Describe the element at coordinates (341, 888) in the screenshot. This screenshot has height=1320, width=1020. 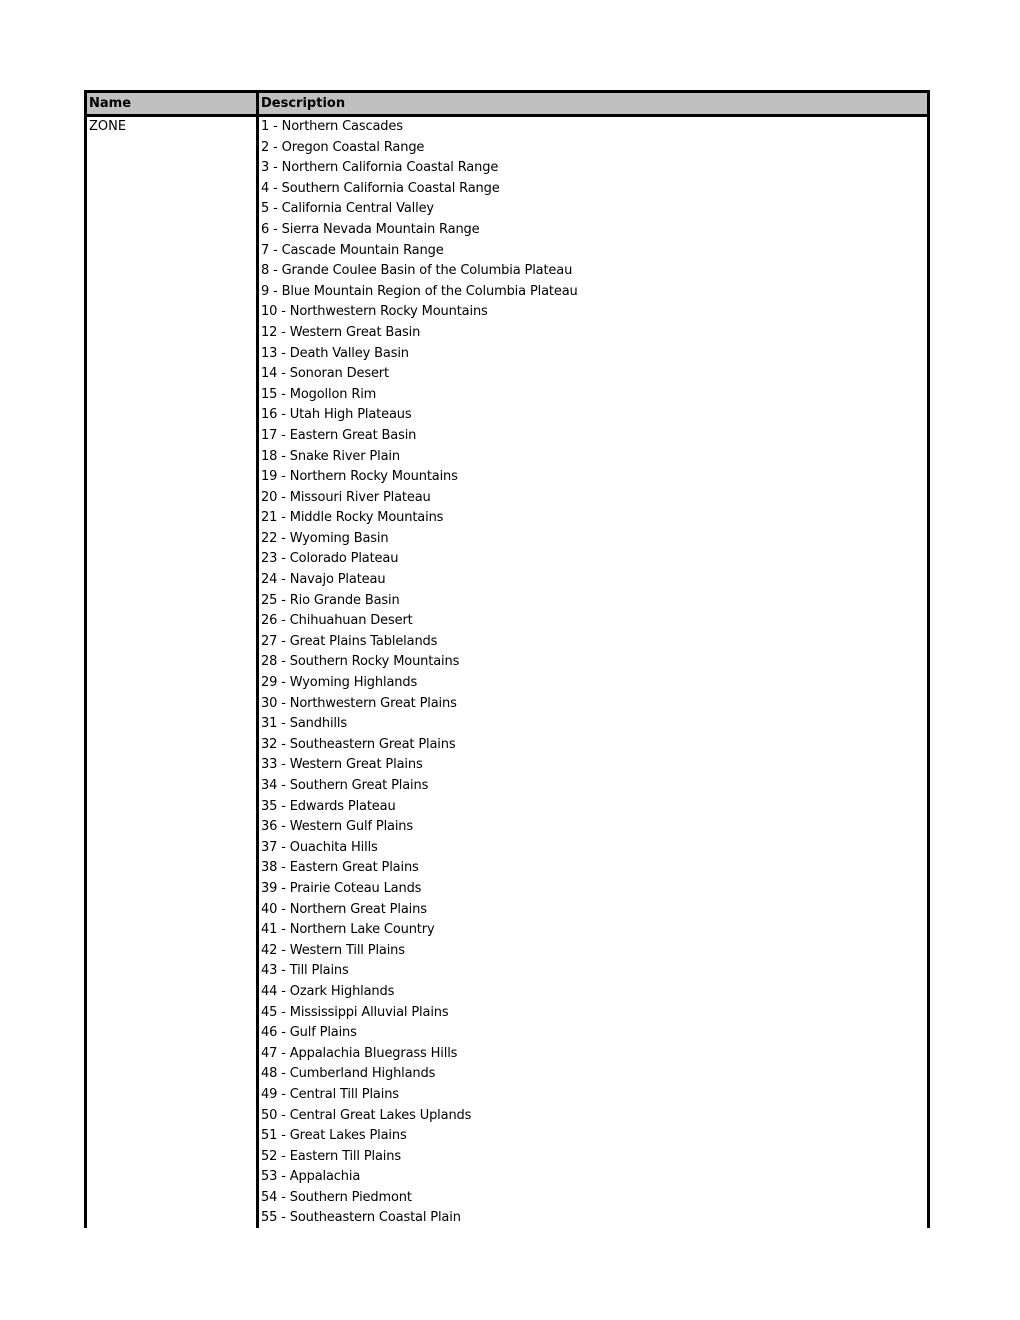
I see `description-item: 39 - Prairie Coteau Lands` at that location.